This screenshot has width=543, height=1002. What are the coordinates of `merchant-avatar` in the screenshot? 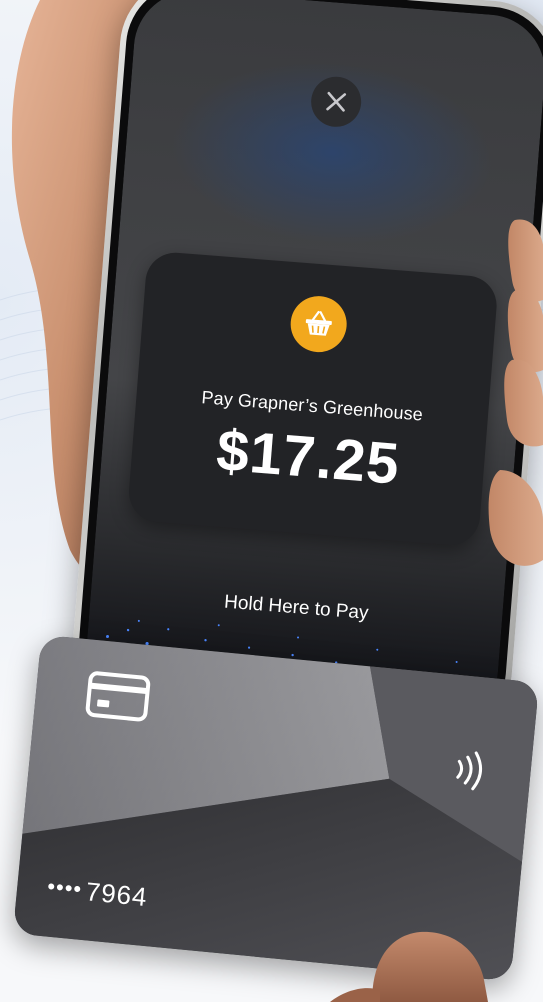 It's located at (318, 324).